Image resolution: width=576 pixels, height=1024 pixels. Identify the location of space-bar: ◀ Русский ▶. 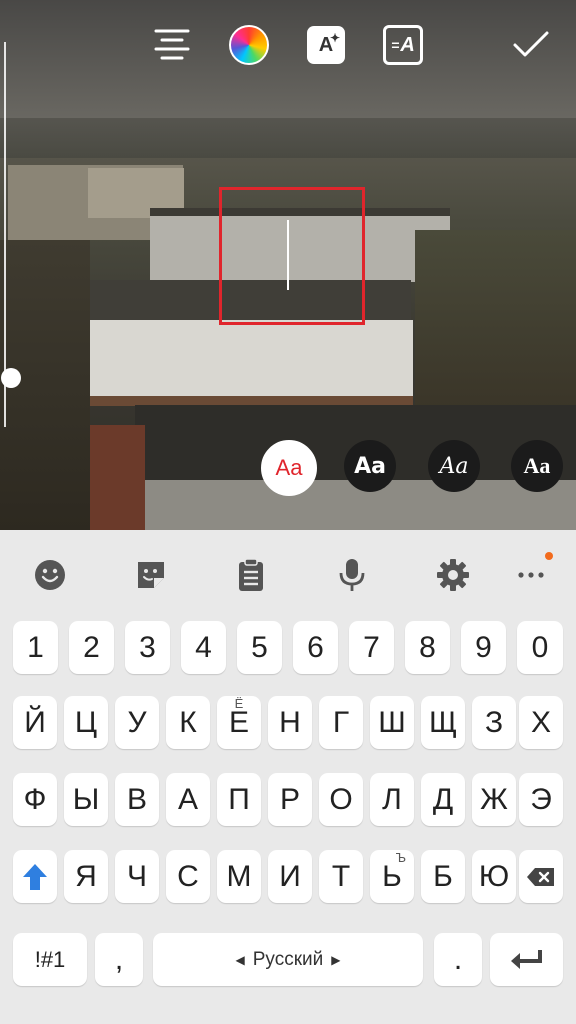
(288, 959).